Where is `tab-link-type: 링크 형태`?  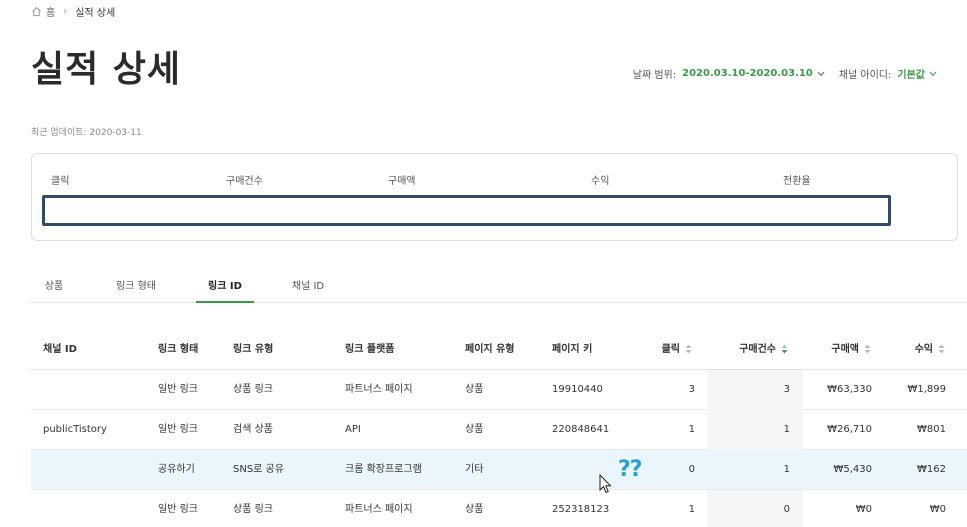
tab-link-type: 링크 형태 is located at coordinates (136, 287).